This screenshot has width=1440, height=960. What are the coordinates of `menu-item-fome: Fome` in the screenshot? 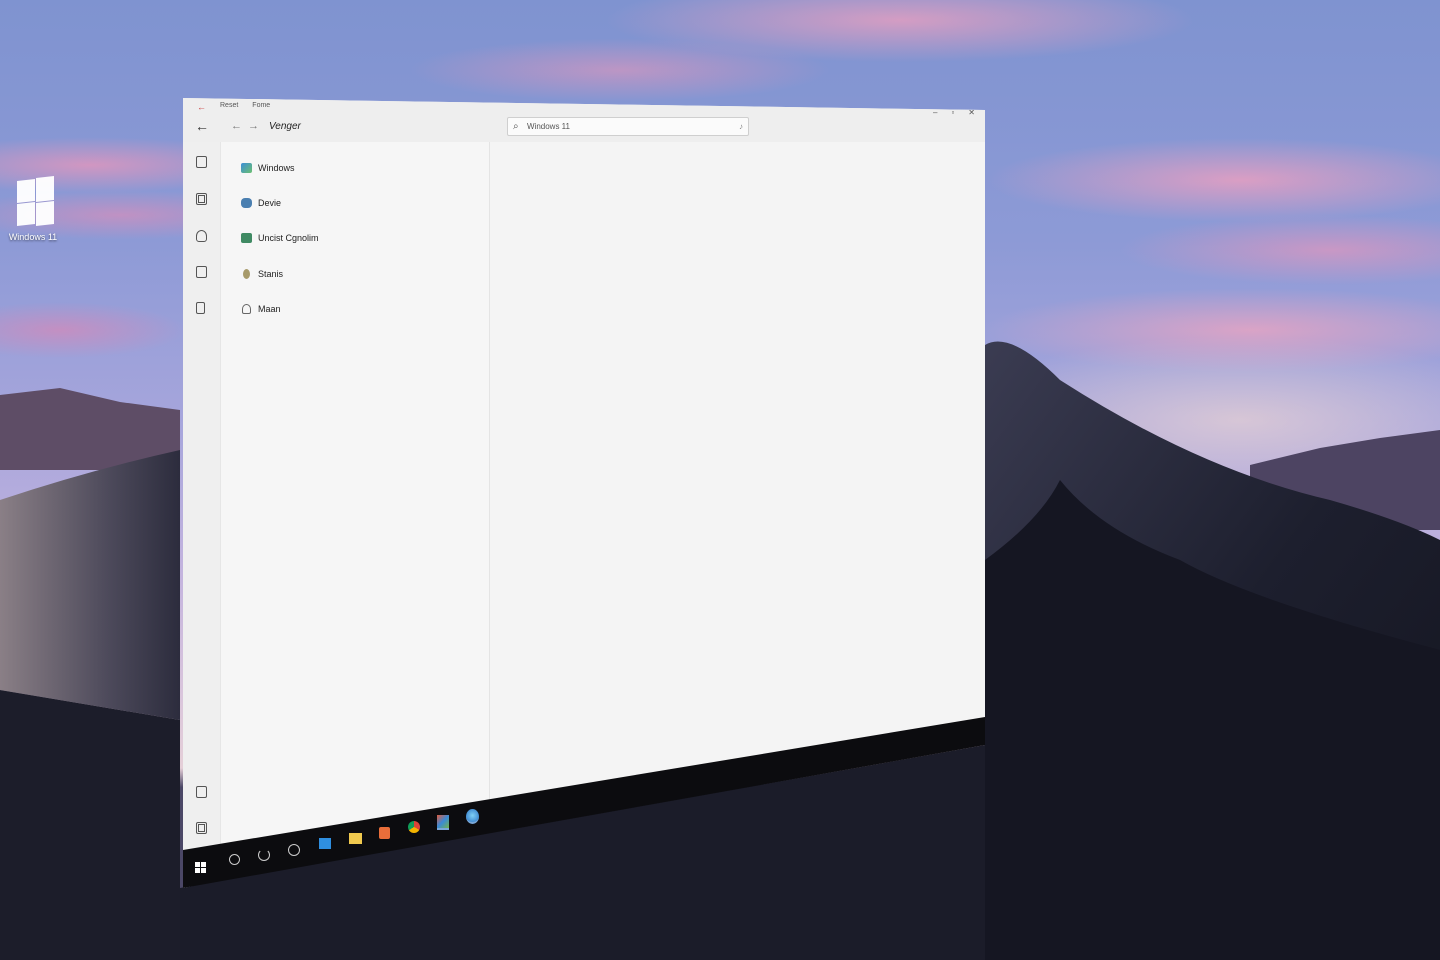 It's located at (261, 107).